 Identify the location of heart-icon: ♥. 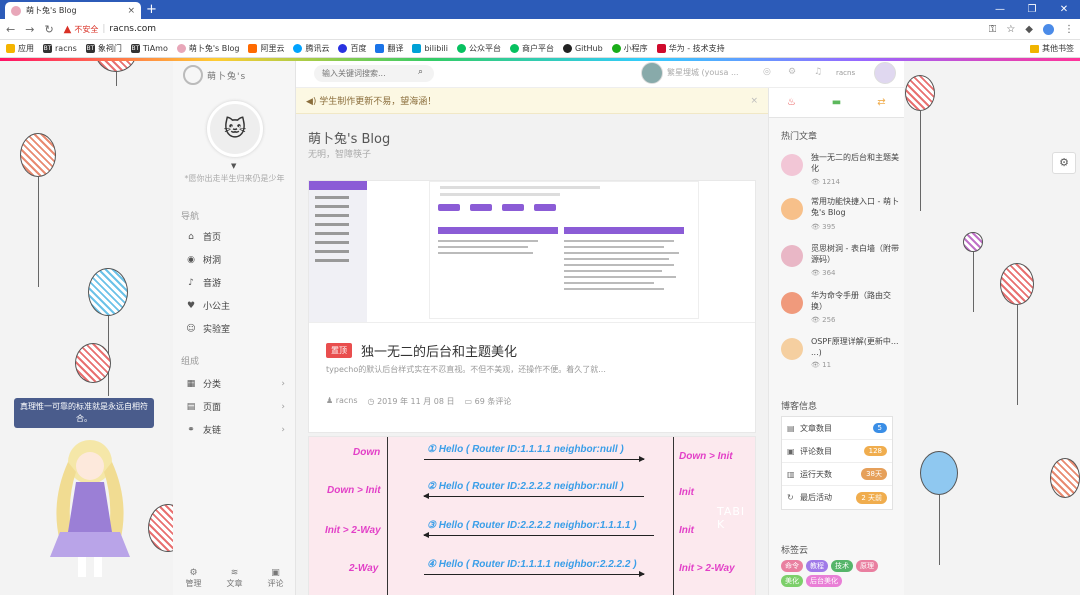
(191, 305).